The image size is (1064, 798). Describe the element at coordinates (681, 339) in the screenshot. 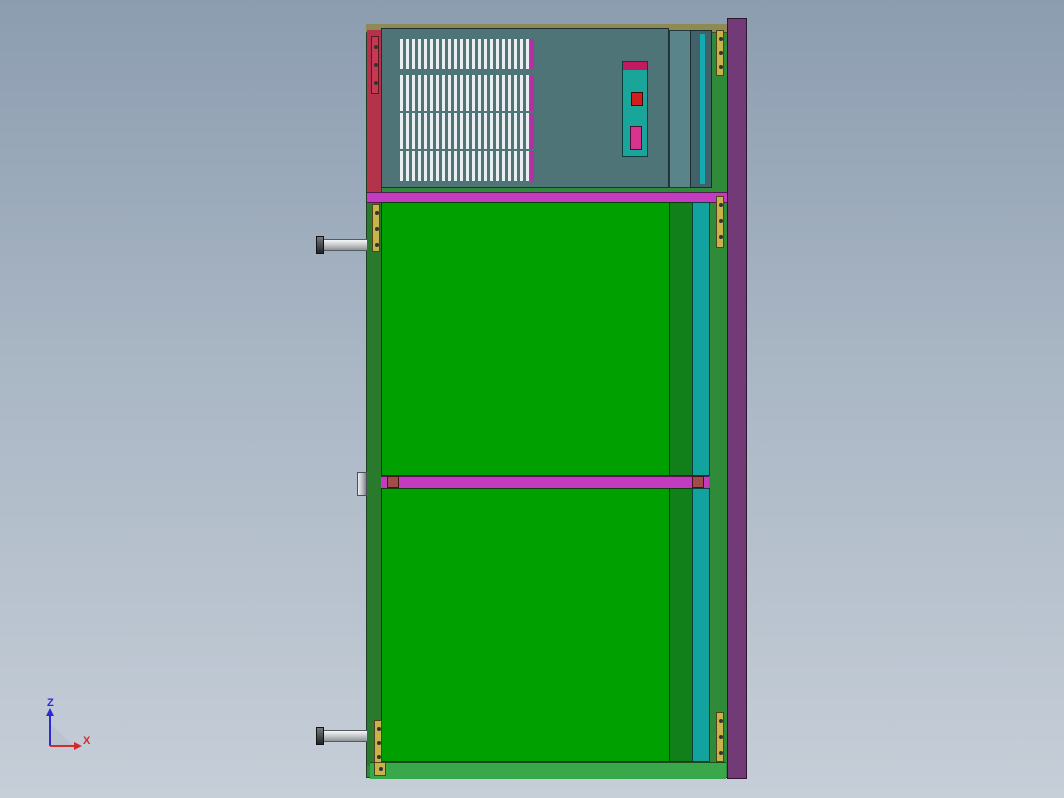

I see `upper-drawer-side` at that location.